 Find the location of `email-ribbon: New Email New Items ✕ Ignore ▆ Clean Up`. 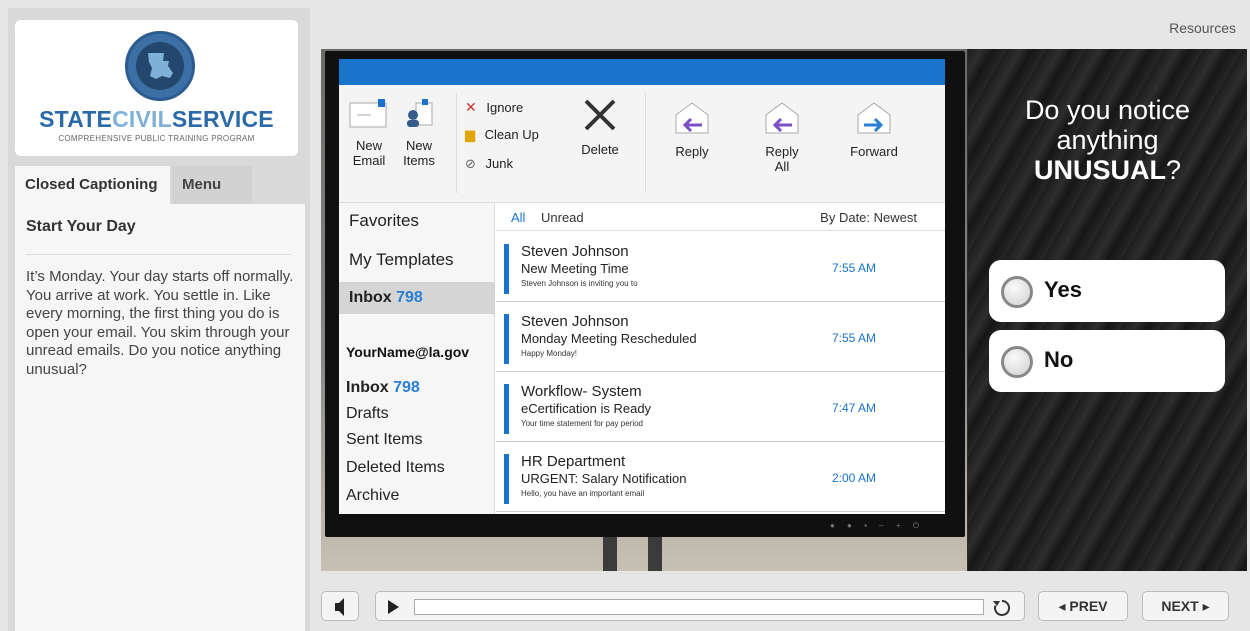

email-ribbon: New Email New Items ✕ Ignore ▆ Clean Up is located at coordinates (642, 144).